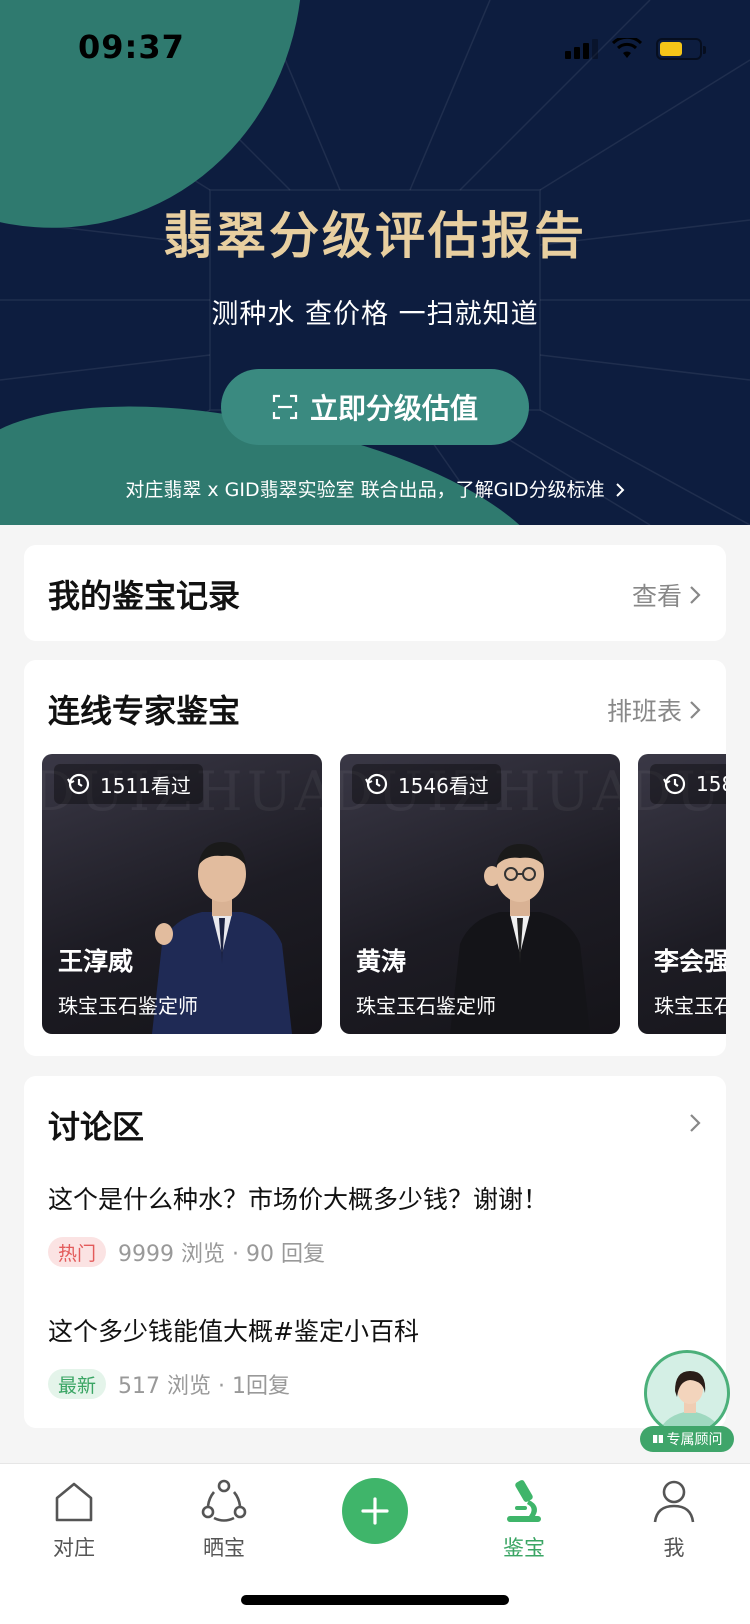  I want to click on records-view-link: 查看, so click(667, 595).